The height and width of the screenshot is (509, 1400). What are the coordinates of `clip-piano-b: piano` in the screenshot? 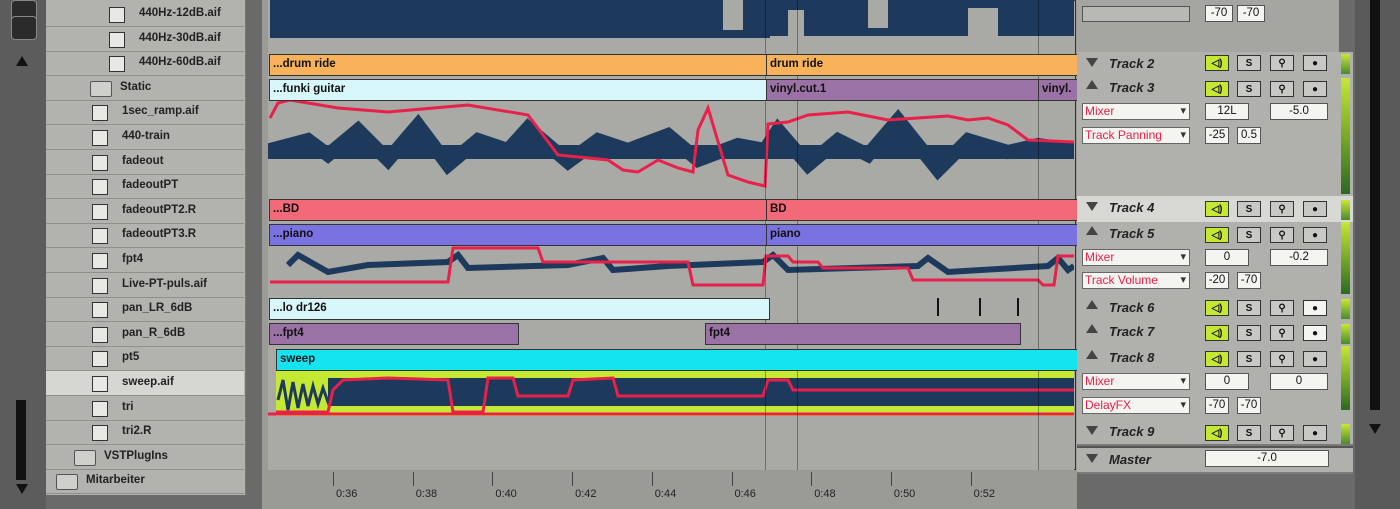 It's located at (922, 235).